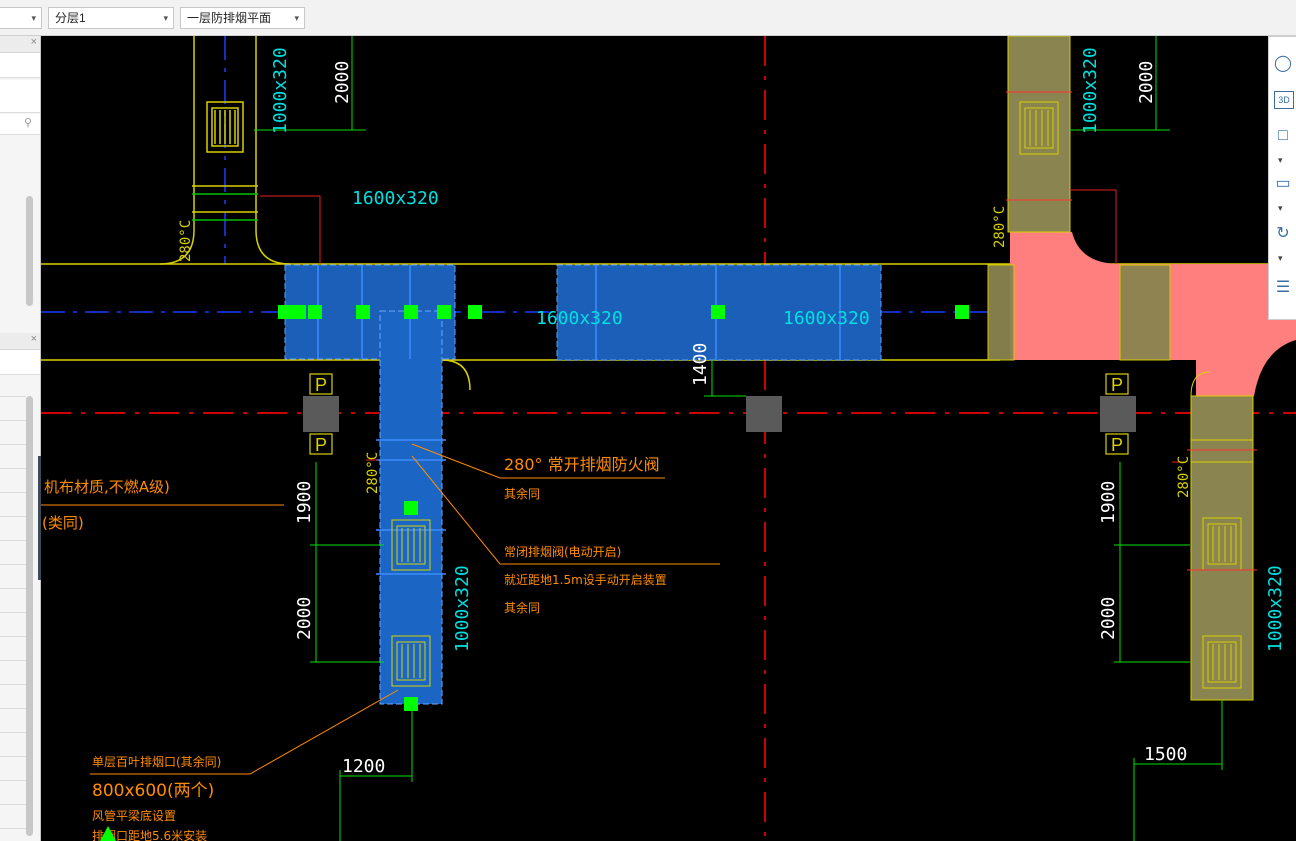 Image resolution: width=1296 pixels, height=841 pixels. Describe the element at coordinates (1283, 136) in the screenshot. I see `view-cube-icon: □` at that location.